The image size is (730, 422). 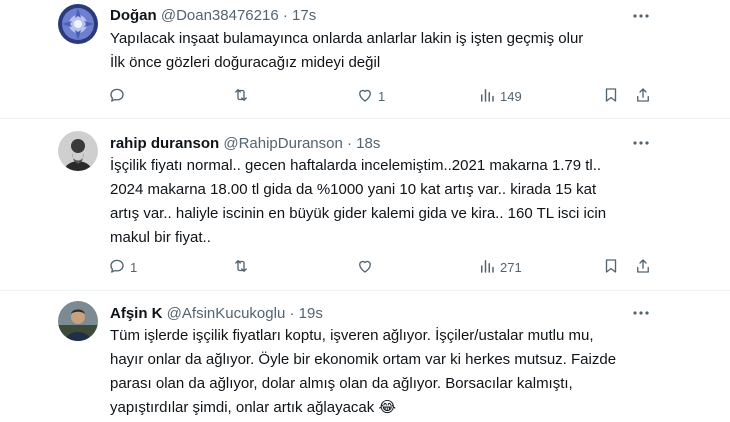 What do you see at coordinates (134, 267) in the screenshot?
I see `reply-count: 1` at bounding box center [134, 267].